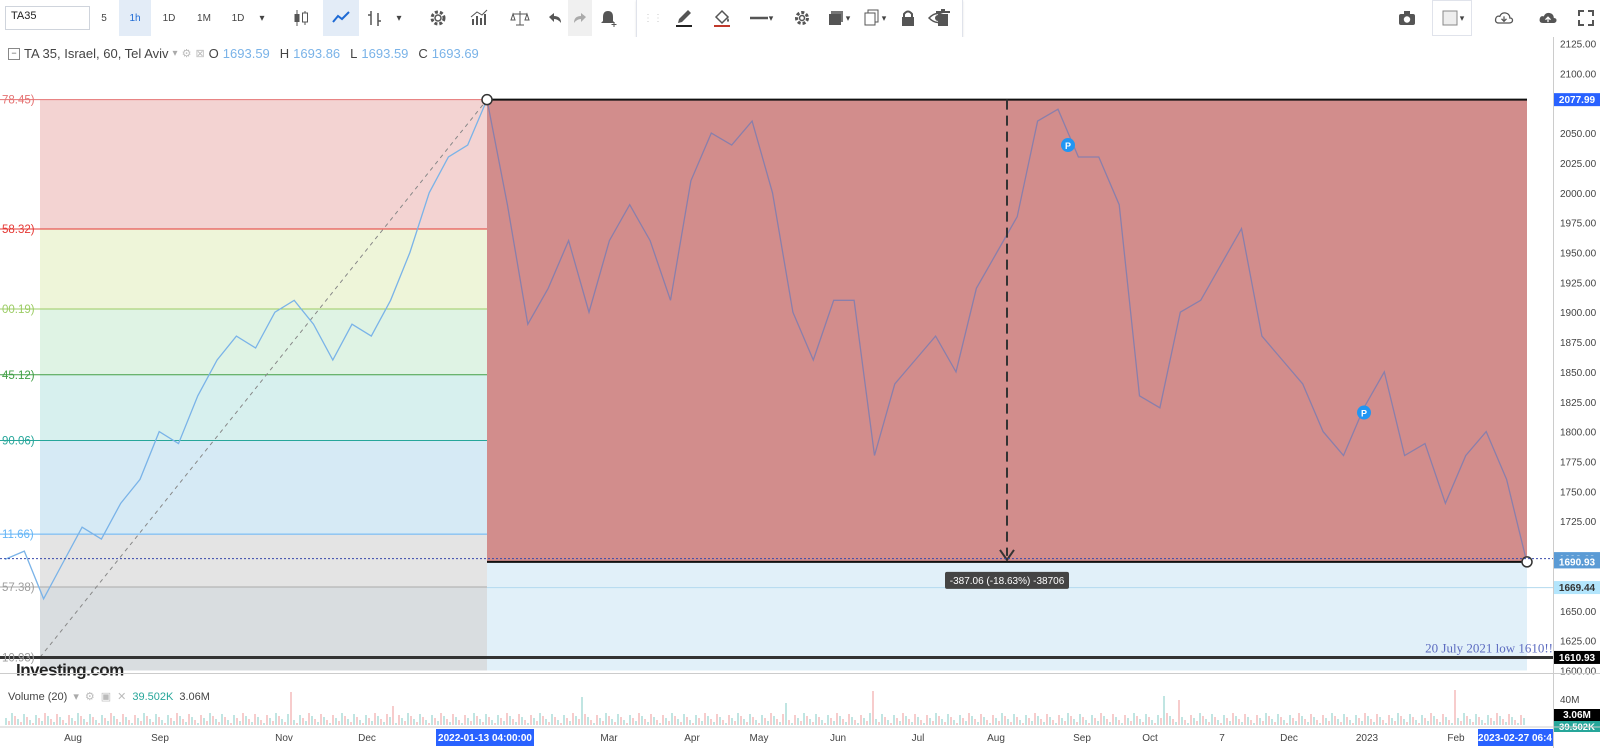 This screenshot has height=748, width=1600. Describe the element at coordinates (1578, 194) in the screenshot. I see `price-axis-label: 2000.00` at that location.